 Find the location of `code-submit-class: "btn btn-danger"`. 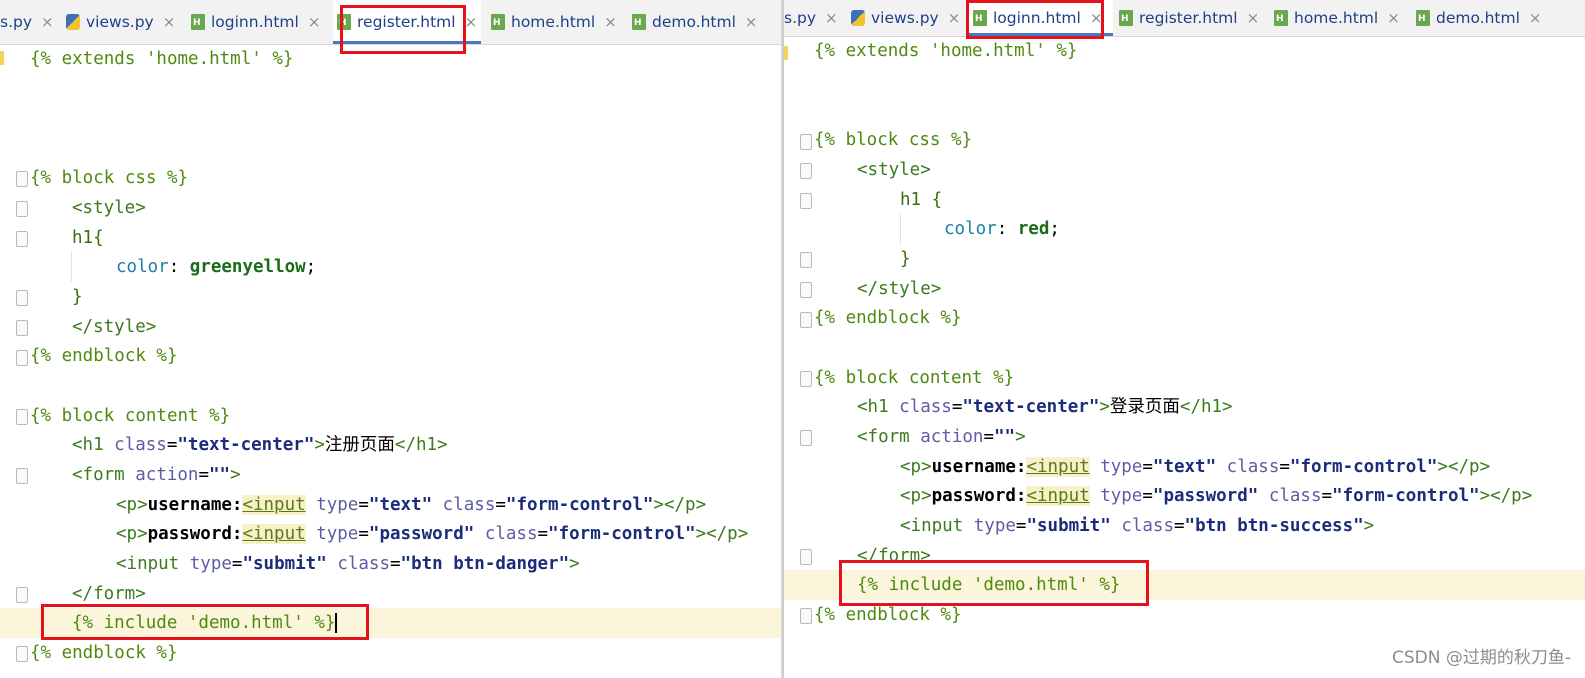

code-submit-class: "btn btn-danger" is located at coordinates (485, 564).